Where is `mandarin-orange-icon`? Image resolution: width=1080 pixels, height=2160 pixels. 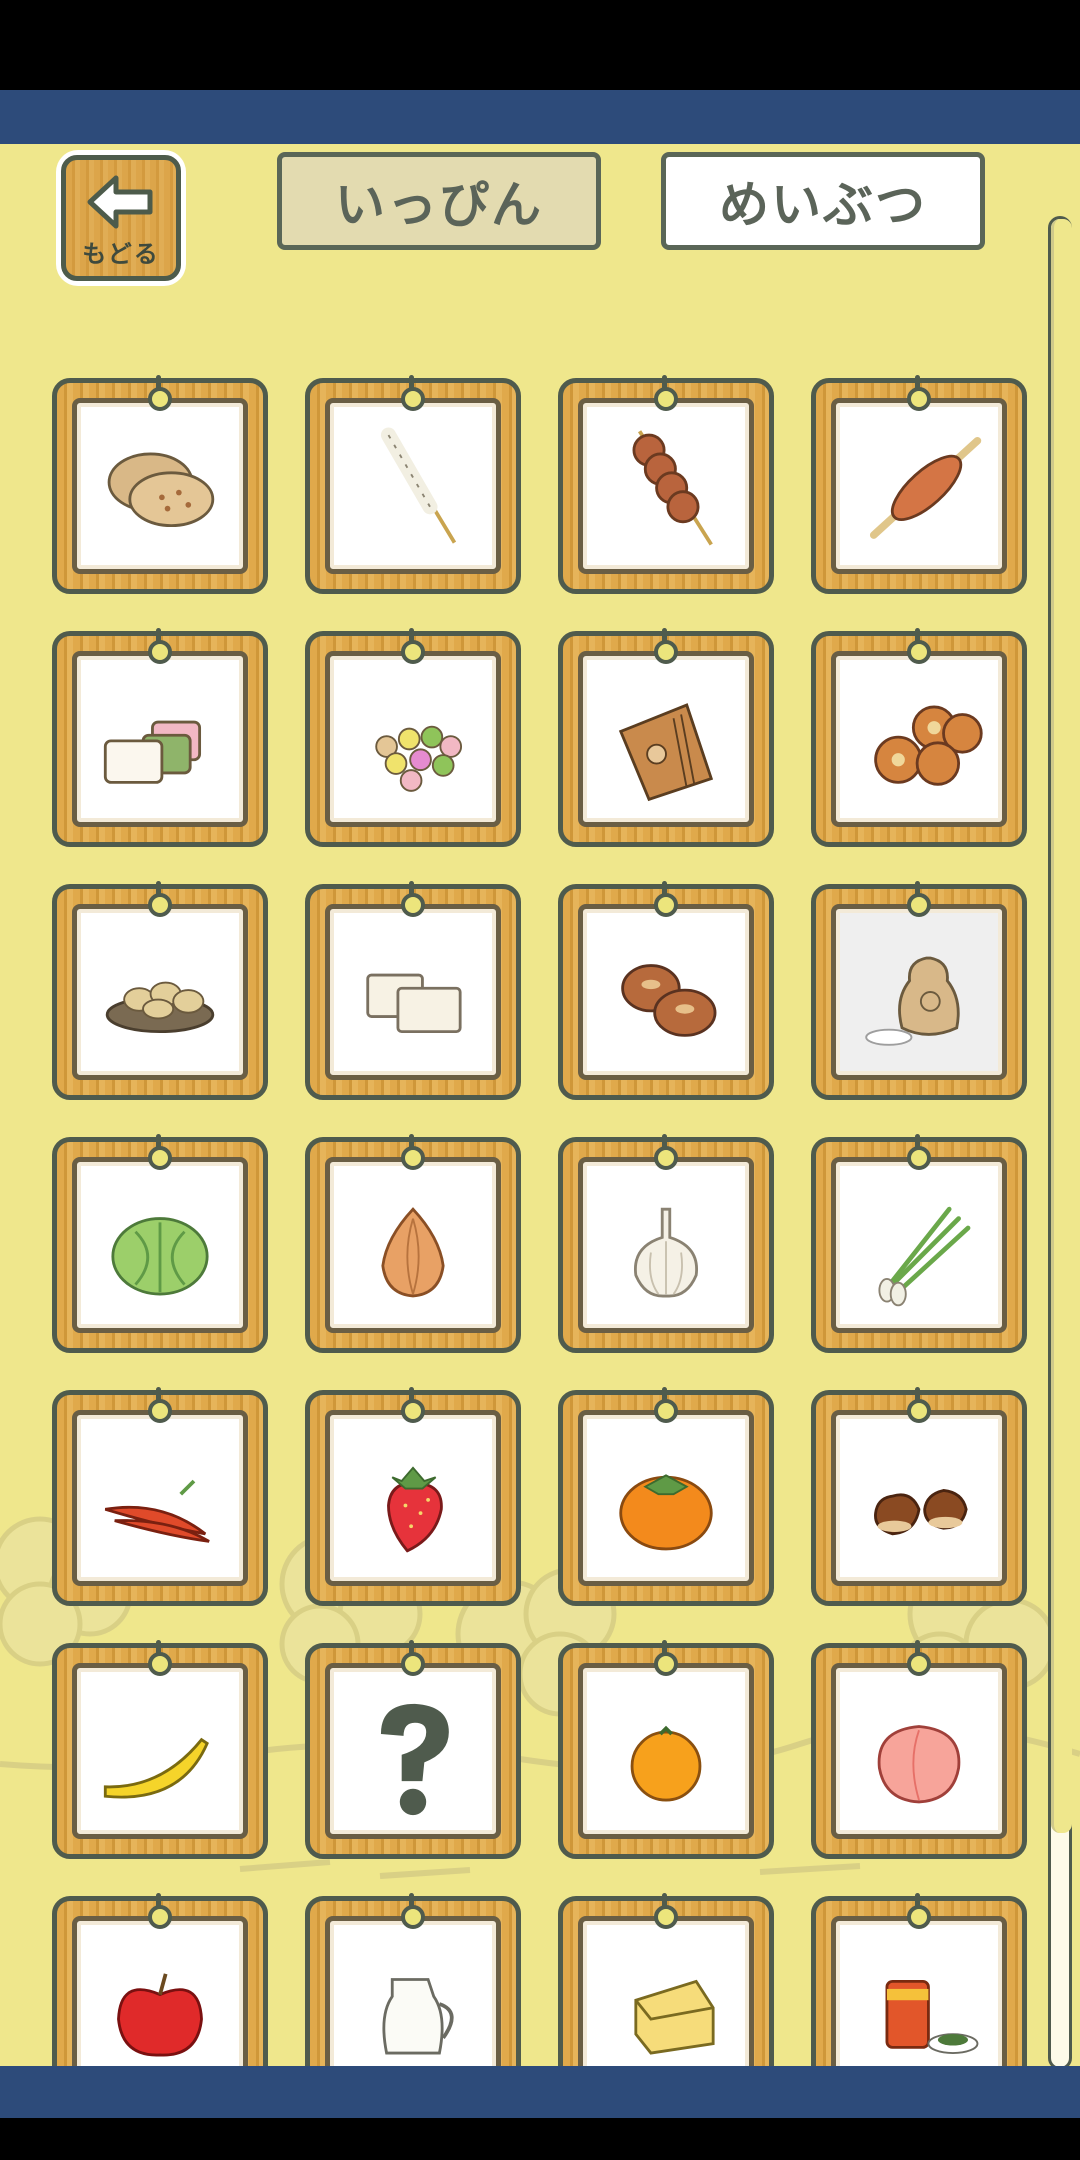 mandarin-orange-icon is located at coordinates (666, 1763).